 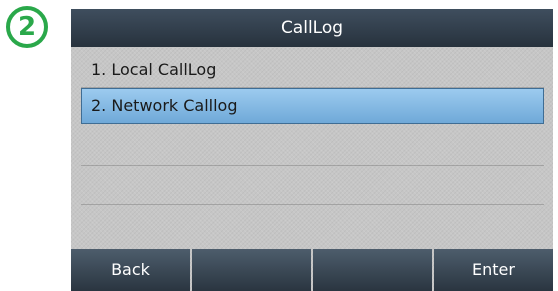 I want to click on step-number-badge: 2, so click(x=27, y=27).